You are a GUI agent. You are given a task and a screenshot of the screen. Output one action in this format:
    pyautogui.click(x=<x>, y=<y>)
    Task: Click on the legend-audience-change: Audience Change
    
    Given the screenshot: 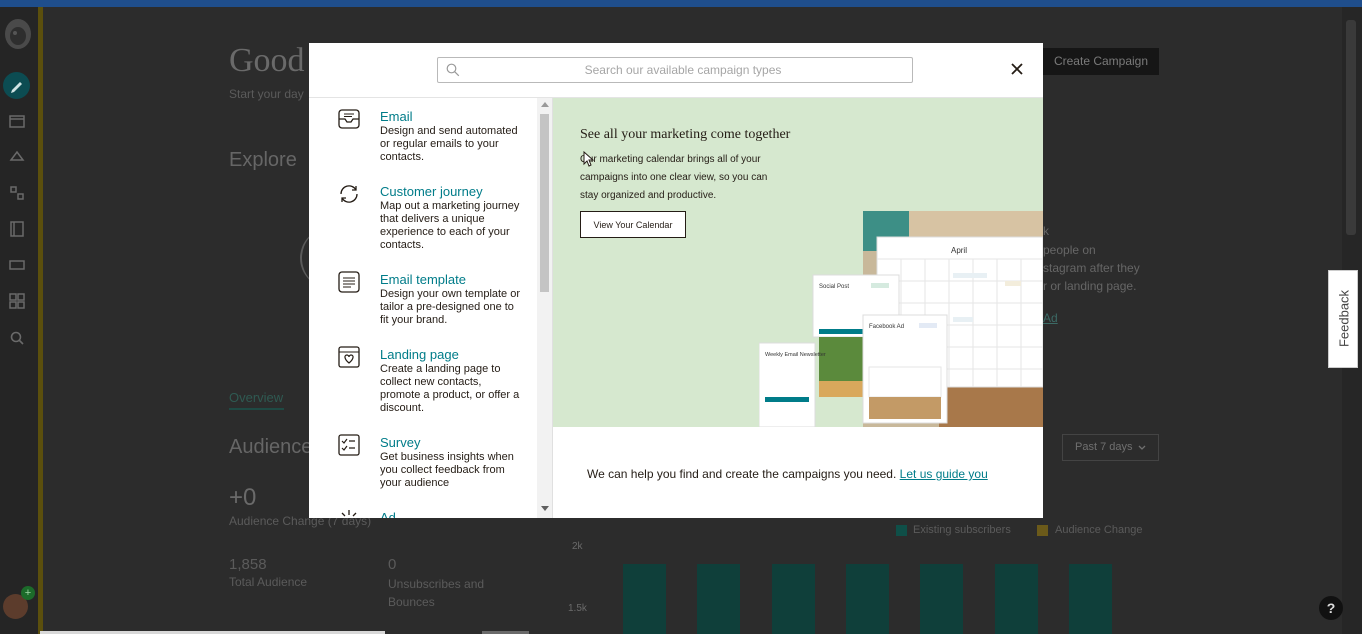 What is the action you would take?
    pyautogui.click(x=1099, y=530)
    